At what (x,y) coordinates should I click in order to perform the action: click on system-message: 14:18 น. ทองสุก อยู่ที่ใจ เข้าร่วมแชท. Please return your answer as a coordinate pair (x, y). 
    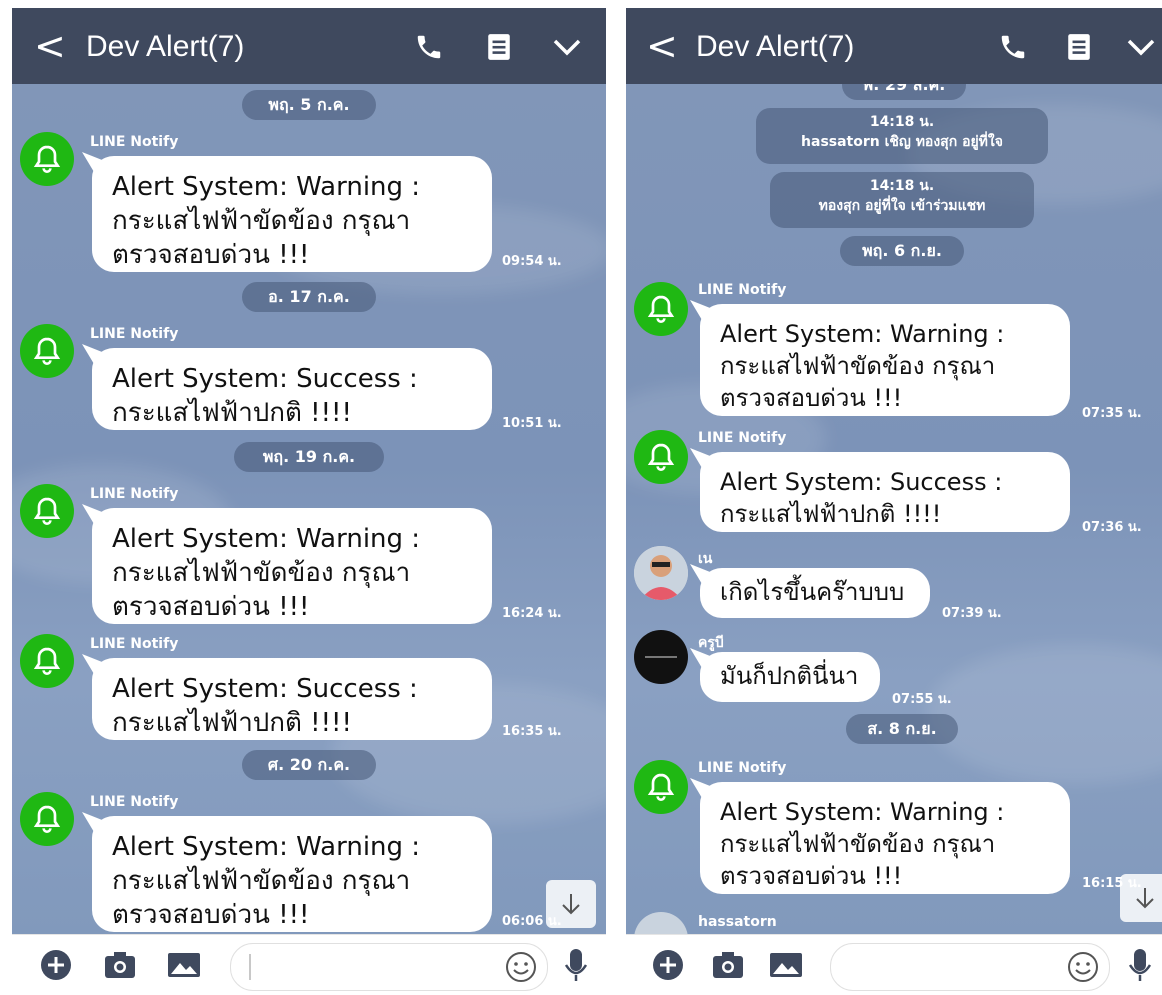
    Looking at the image, I should click on (902, 200).